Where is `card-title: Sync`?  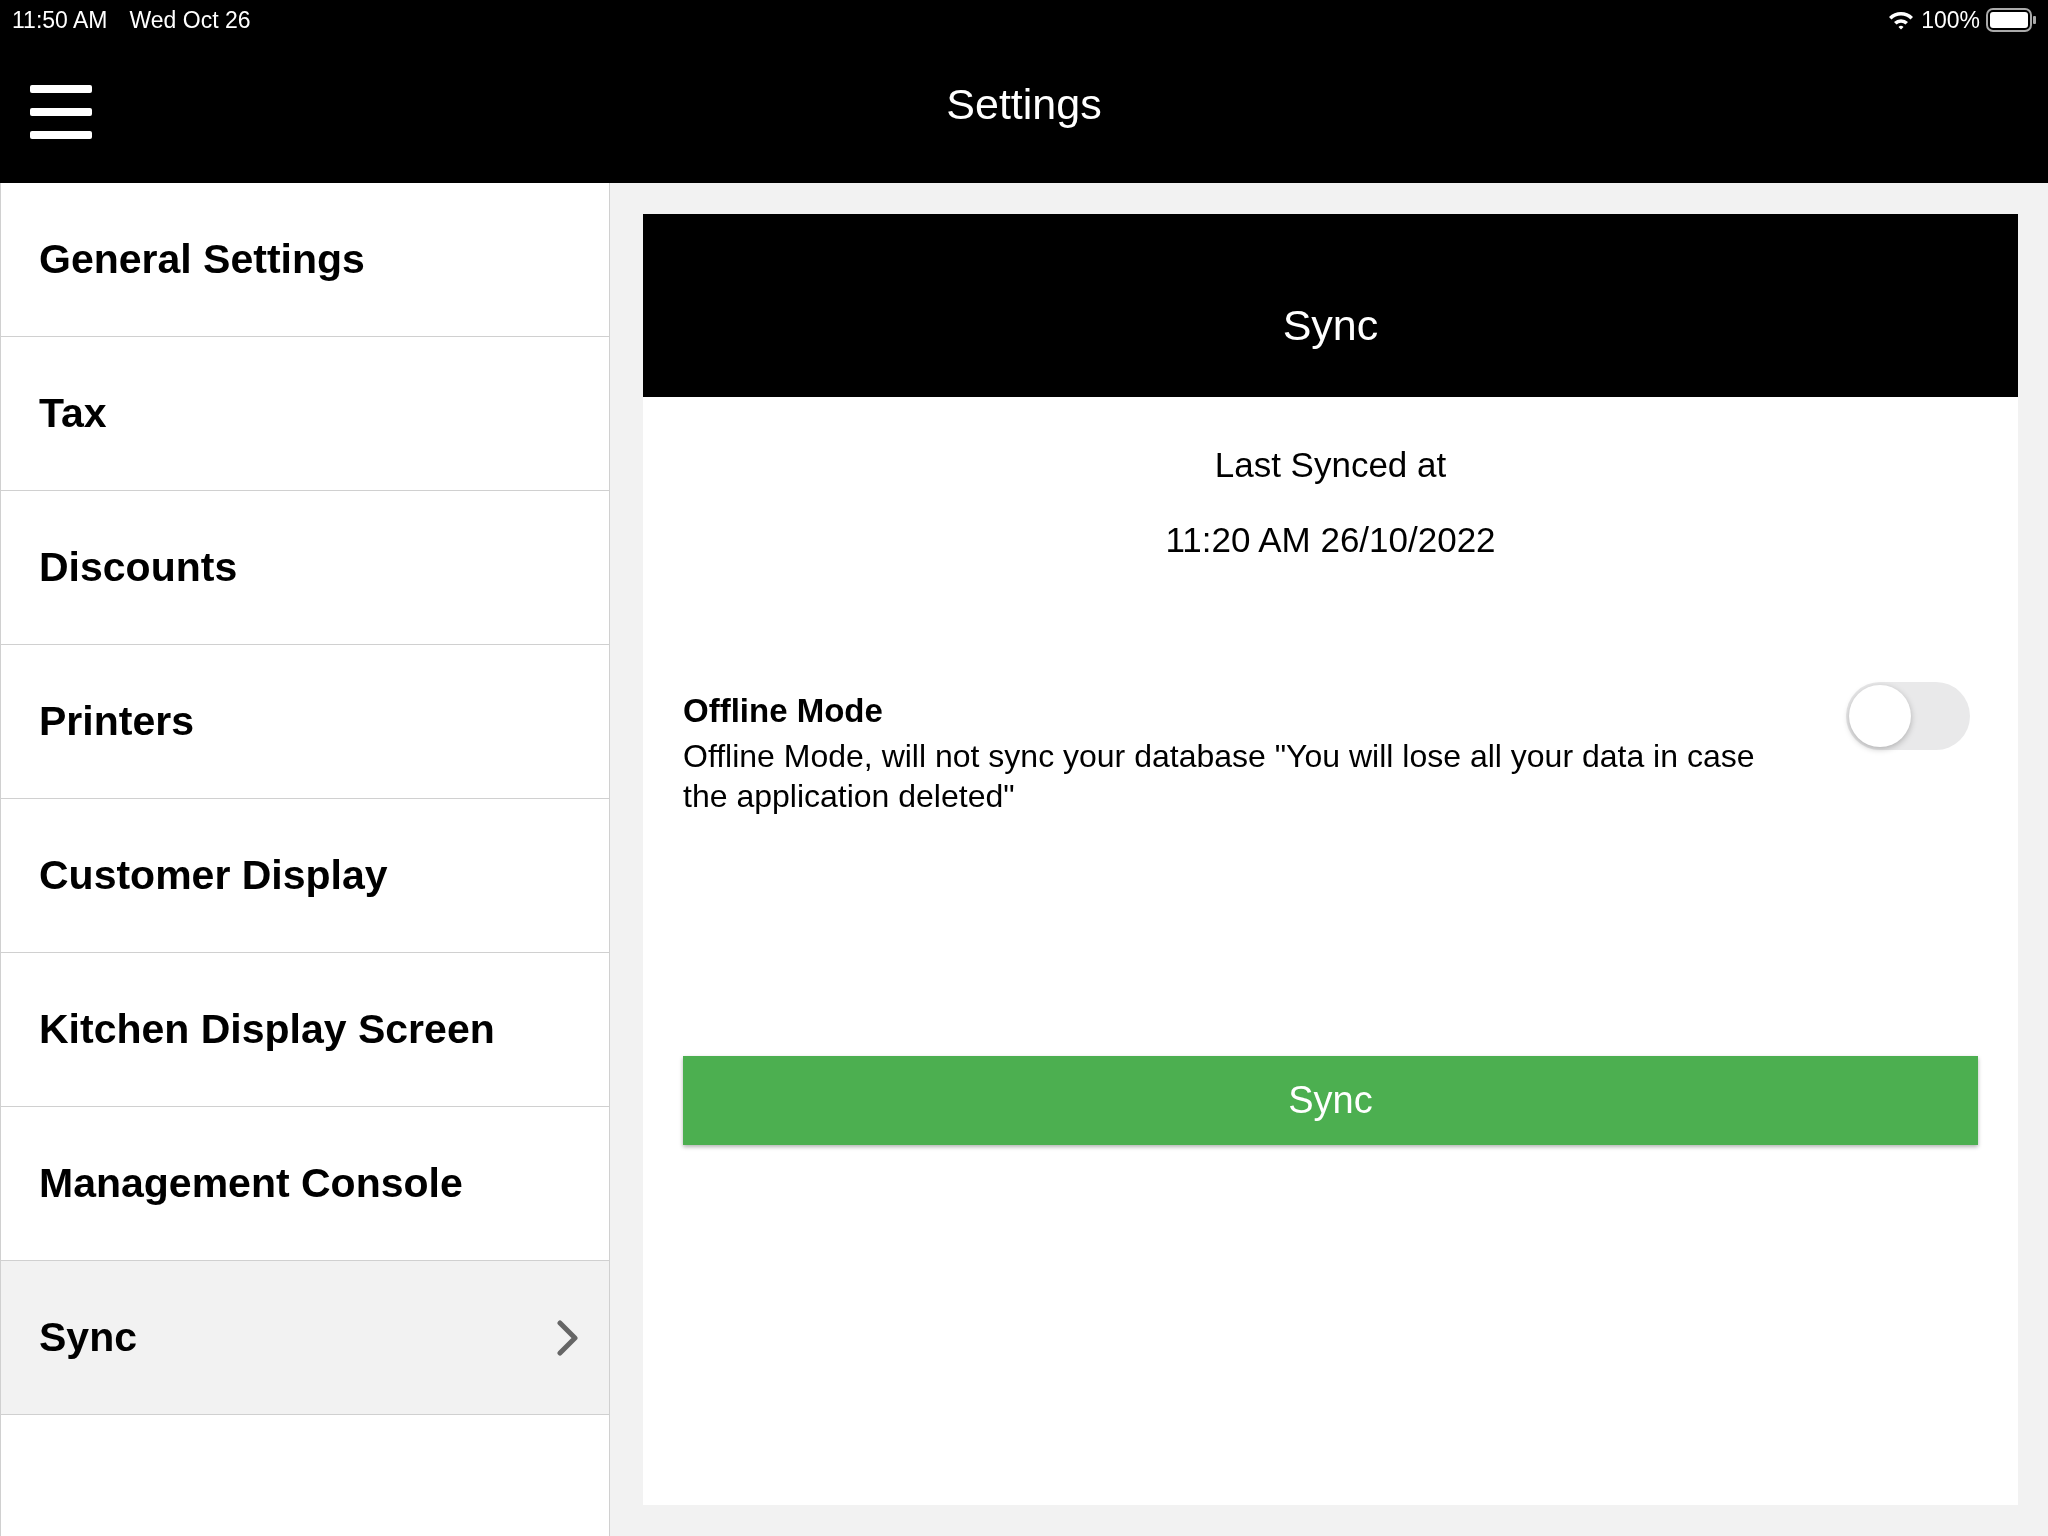
card-title: Sync is located at coordinates (1330, 326).